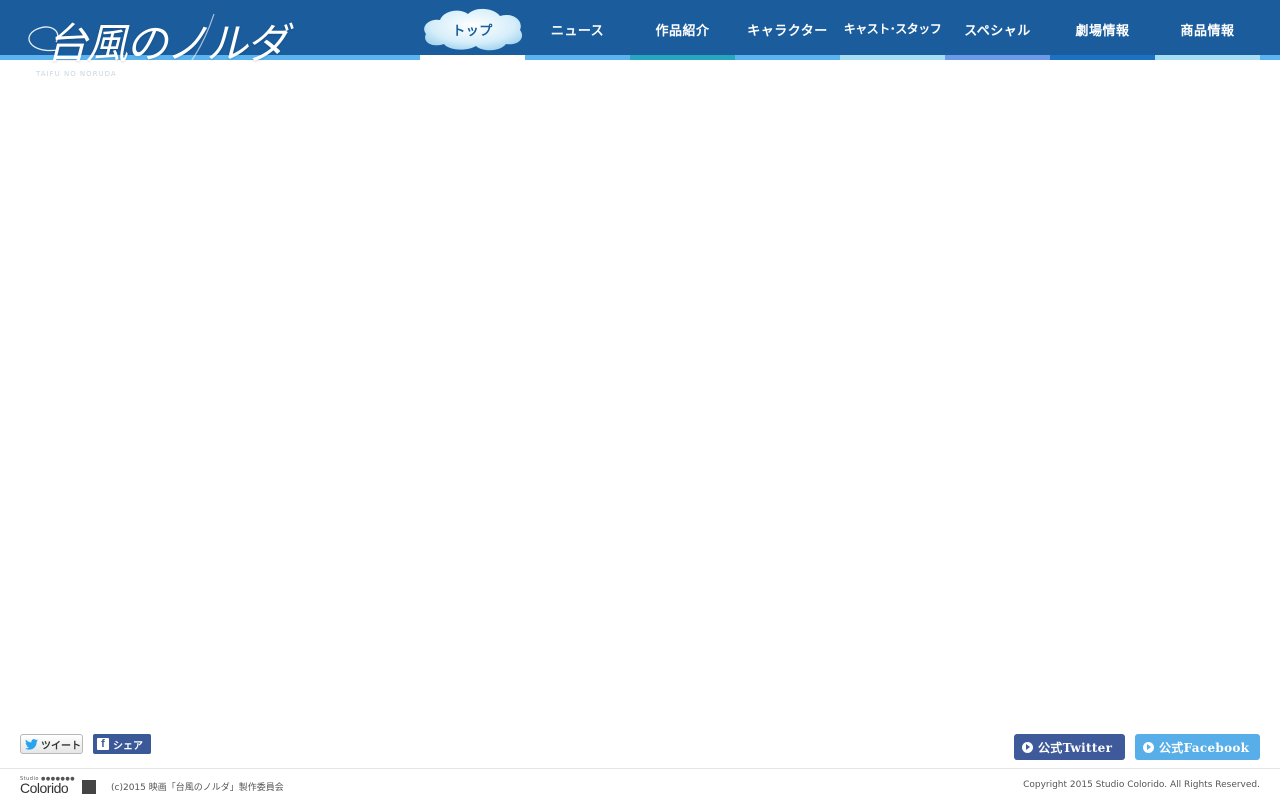 The height and width of the screenshot is (800, 1280). I want to click on nav-label: 商品情報, so click(1207, 31).